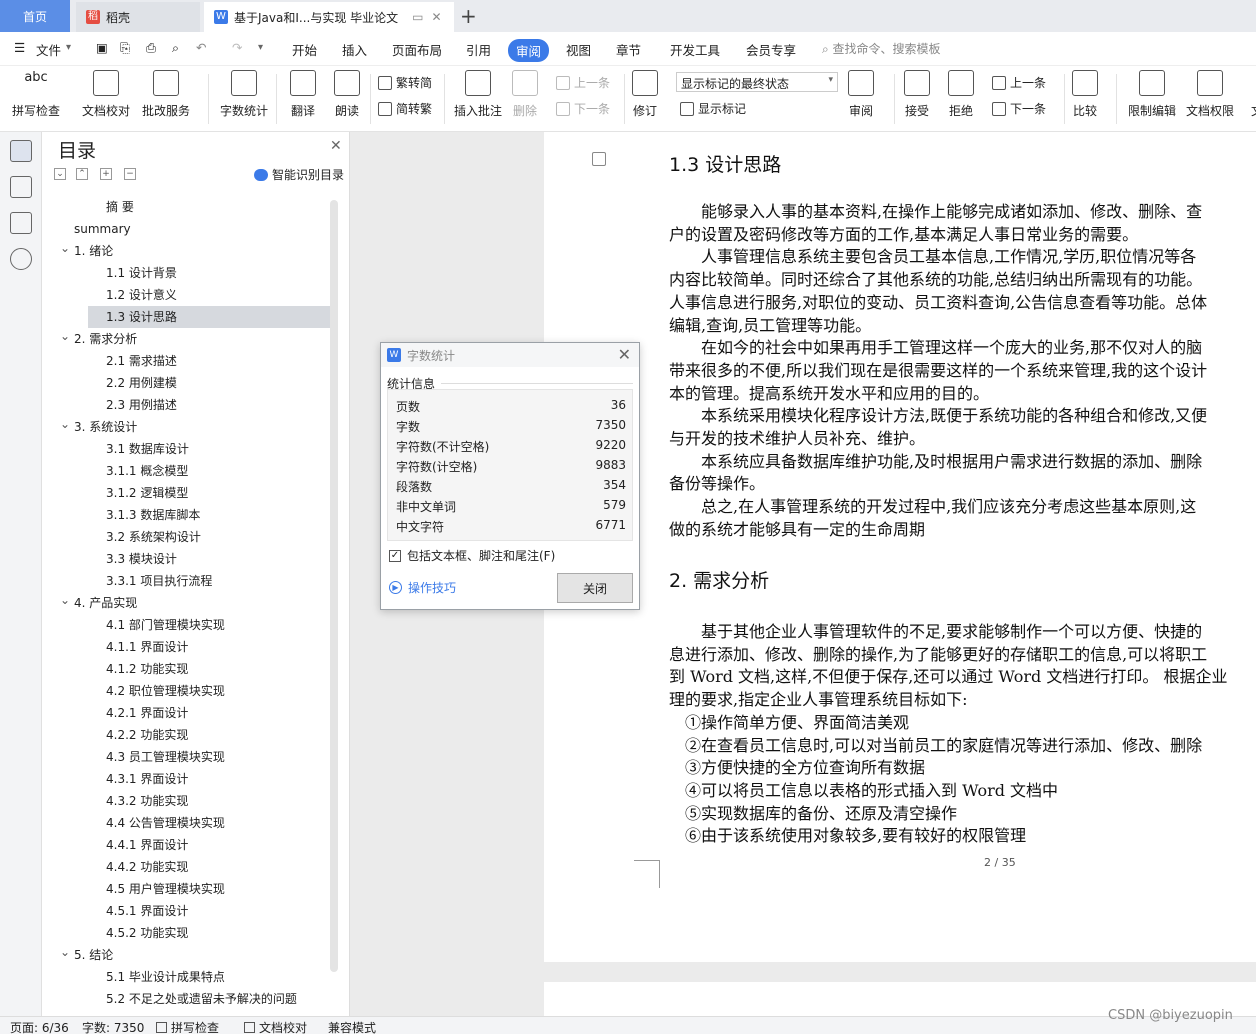 The height and width of the screenshot is (1036, 1256). What do you see at coordinates (275, 1027) in the screenshot?
I see `doc-check-status: 文档校对` at bounding box center [275, 1027].